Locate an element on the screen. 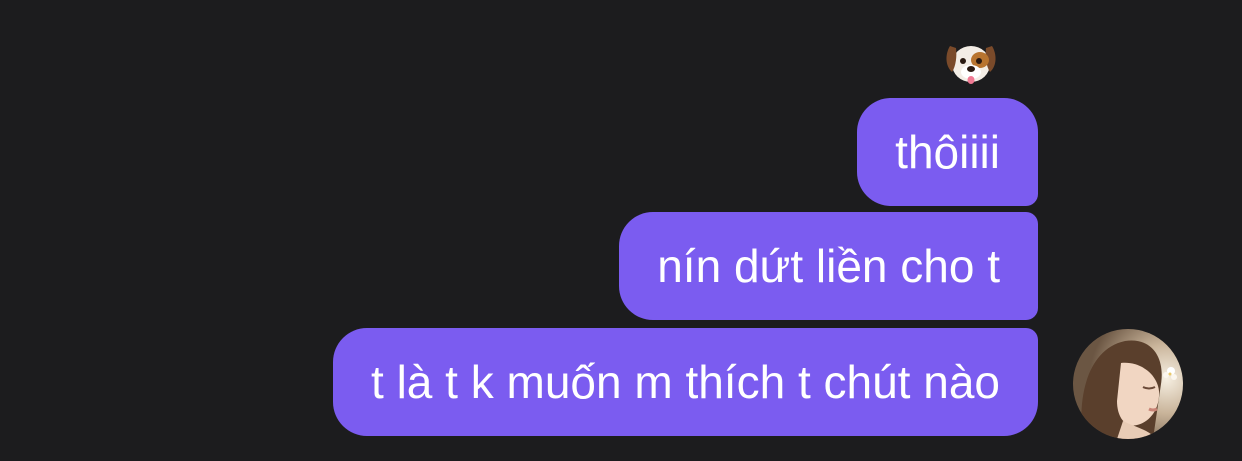 The width and height of the screenshot is (1242, 461). message-text: t là t k muốn m thích t chút nào is located at coordinates (685, 382).